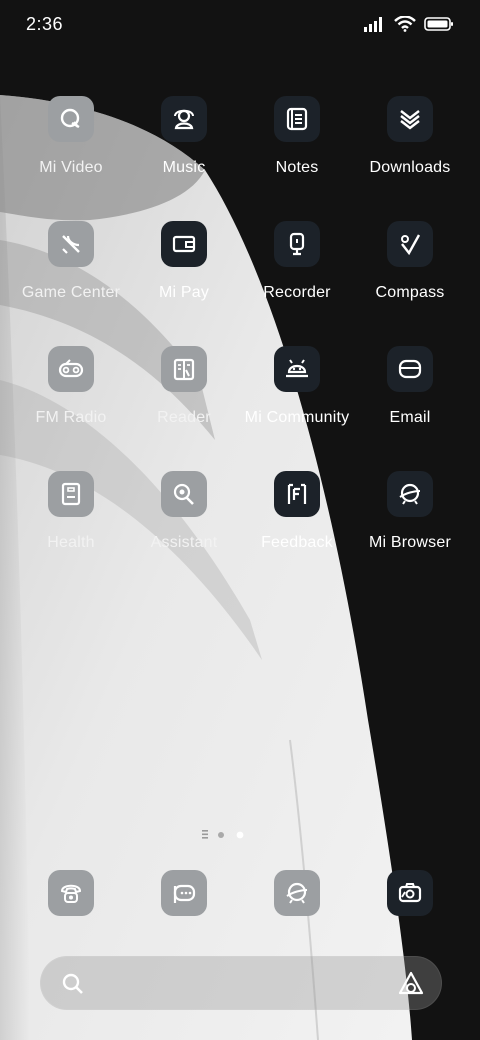 This screenshot has width=480, height=1040. What do you see at coordinates (230, 835) in the screenshot?
I see `page-indicator` at bounding box center [230, 835].